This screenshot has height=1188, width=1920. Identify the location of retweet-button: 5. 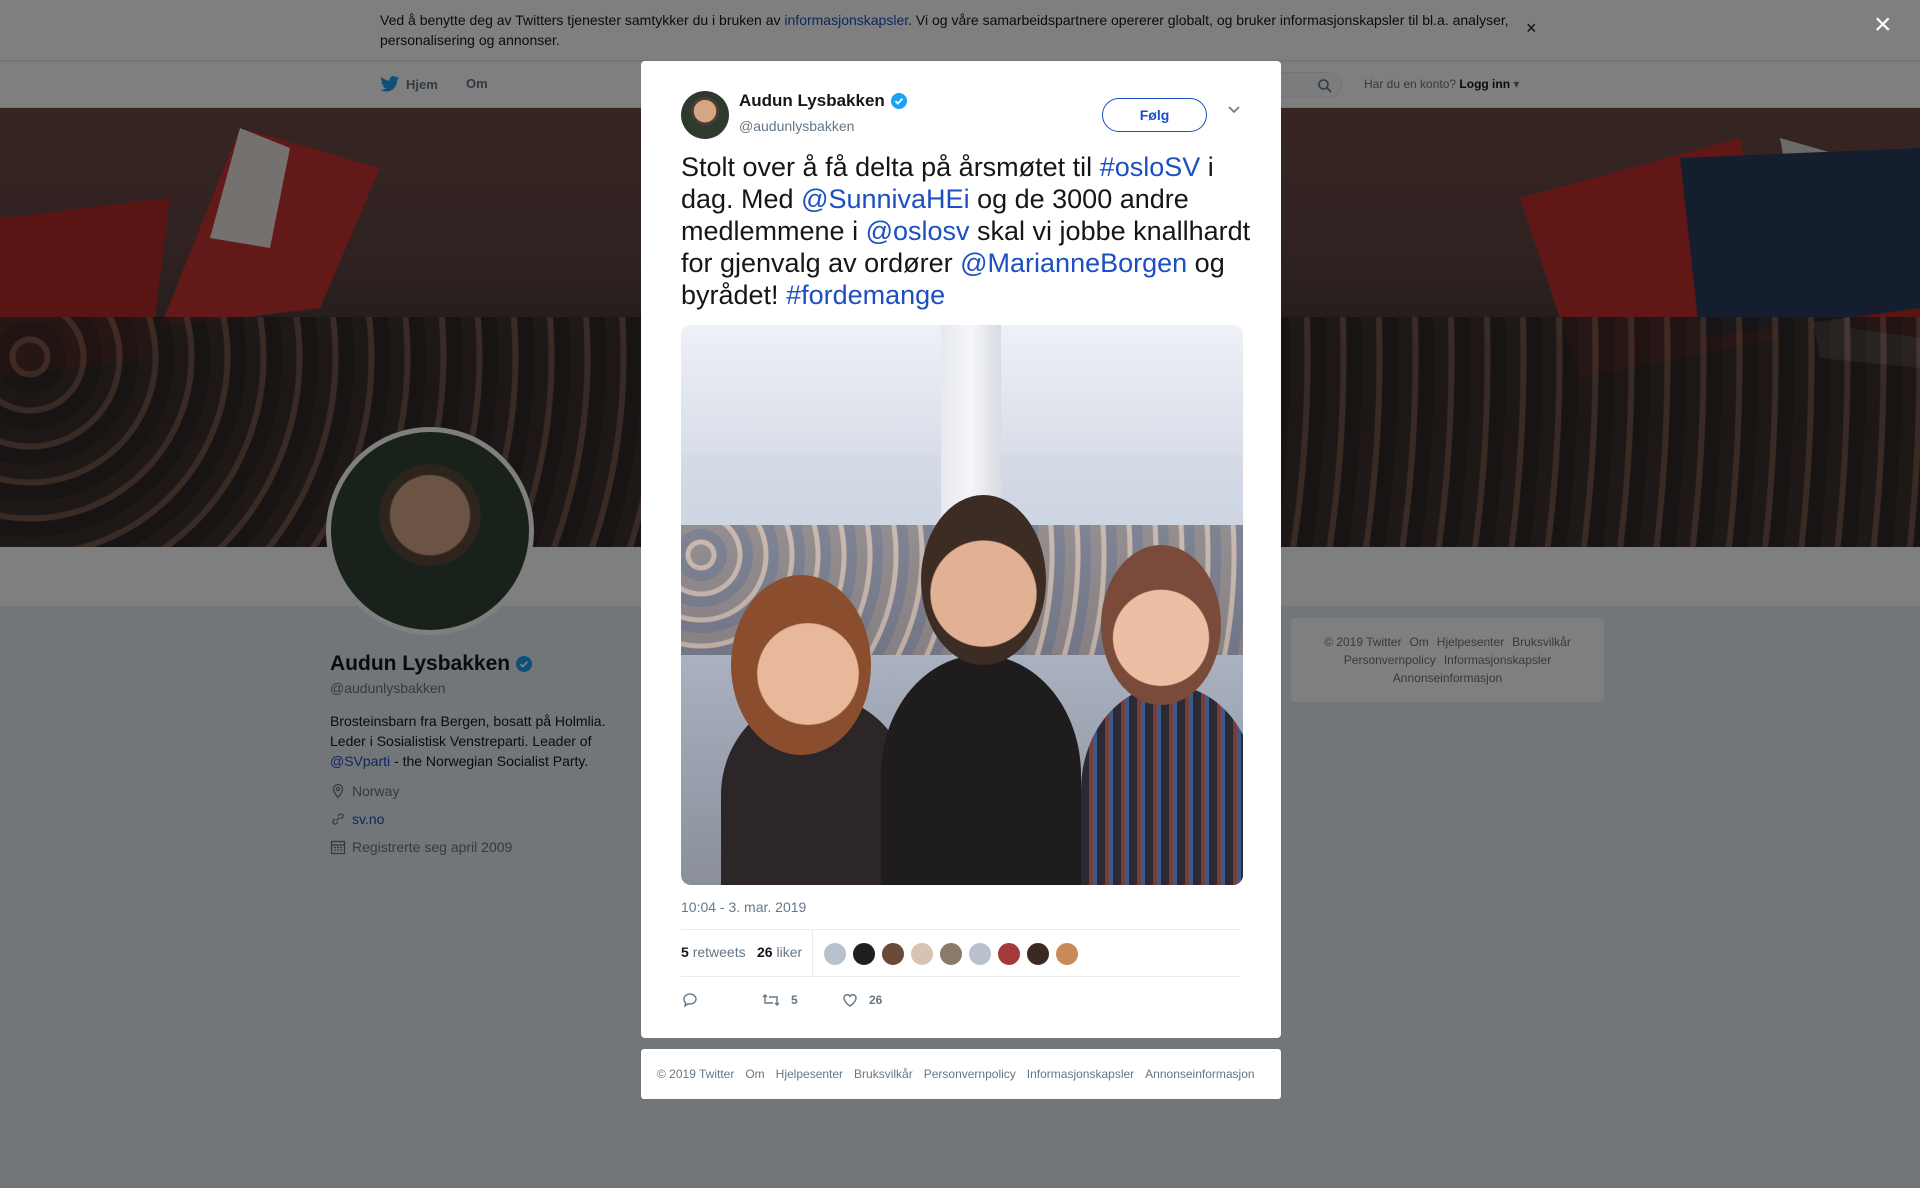
(779, 1000).